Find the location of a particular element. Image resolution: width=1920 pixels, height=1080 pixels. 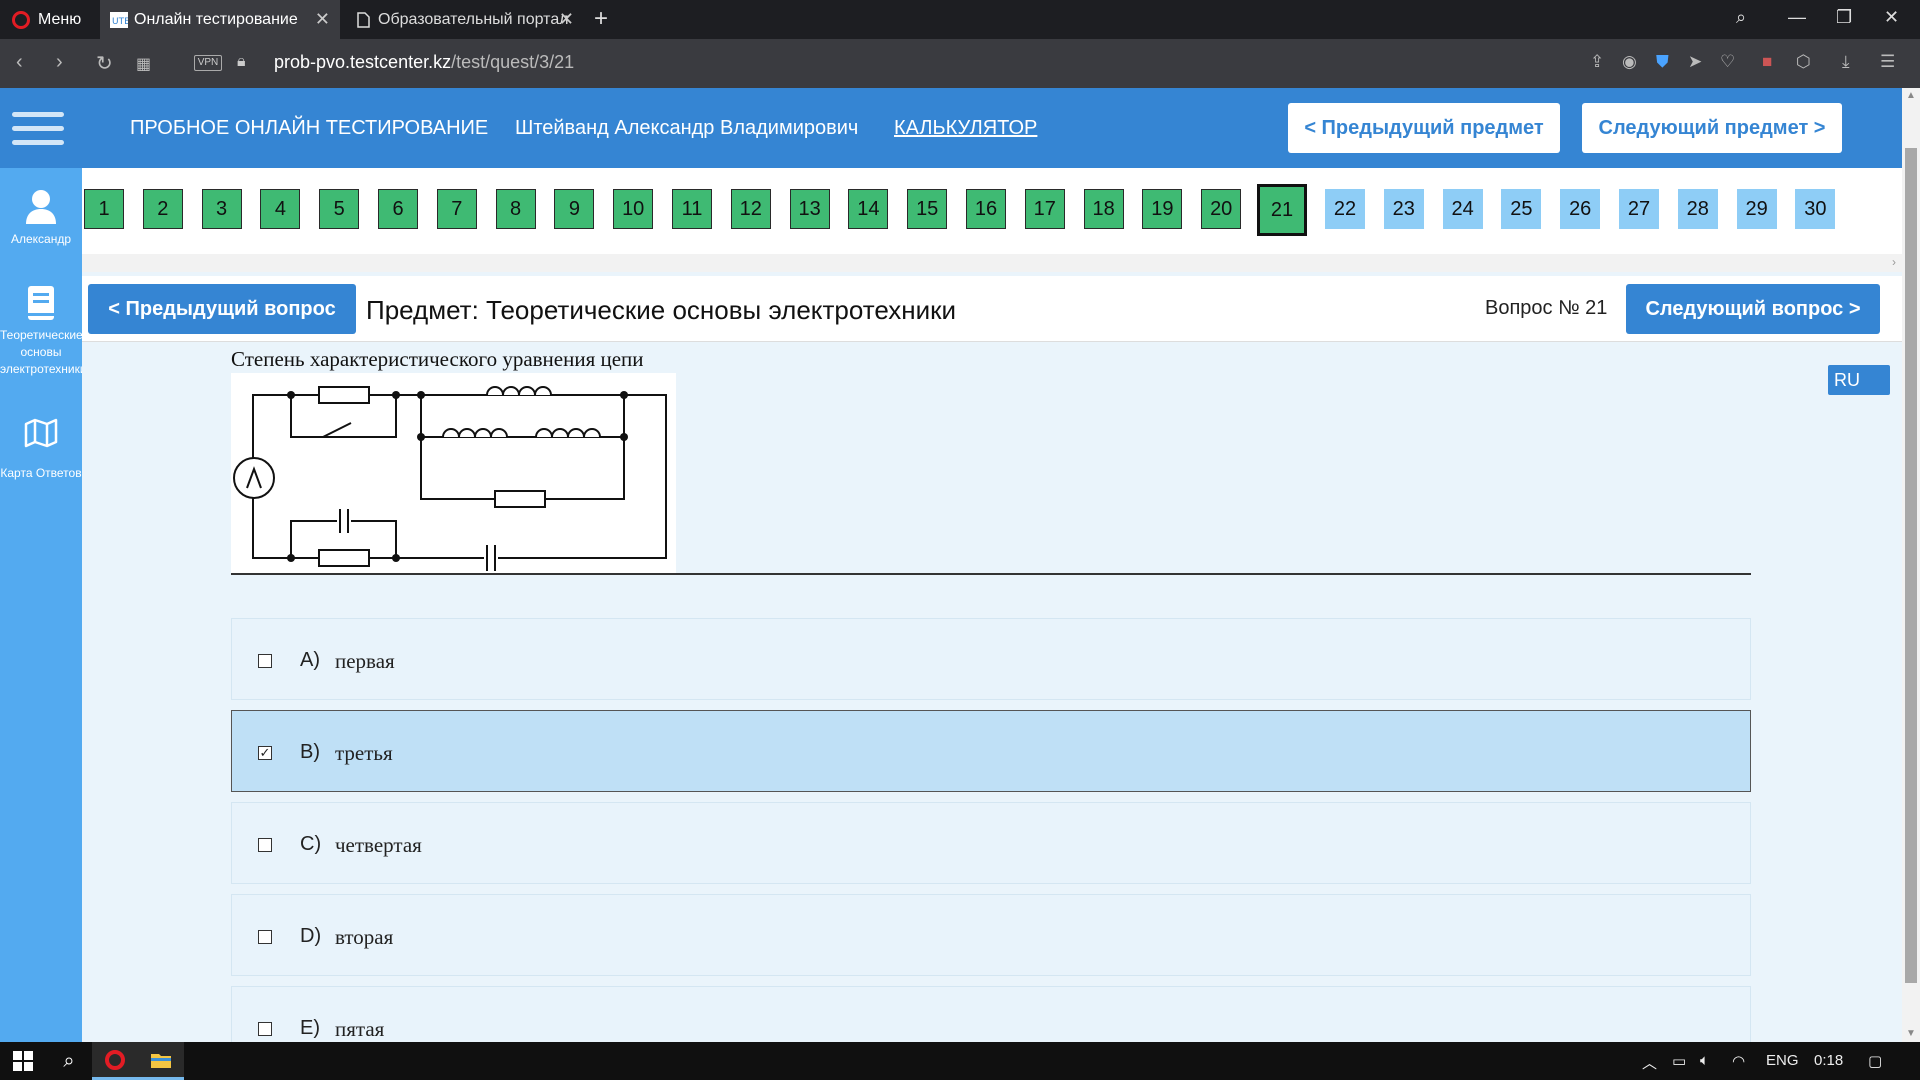

answer-text: третья is located at coordinates (364, 753).